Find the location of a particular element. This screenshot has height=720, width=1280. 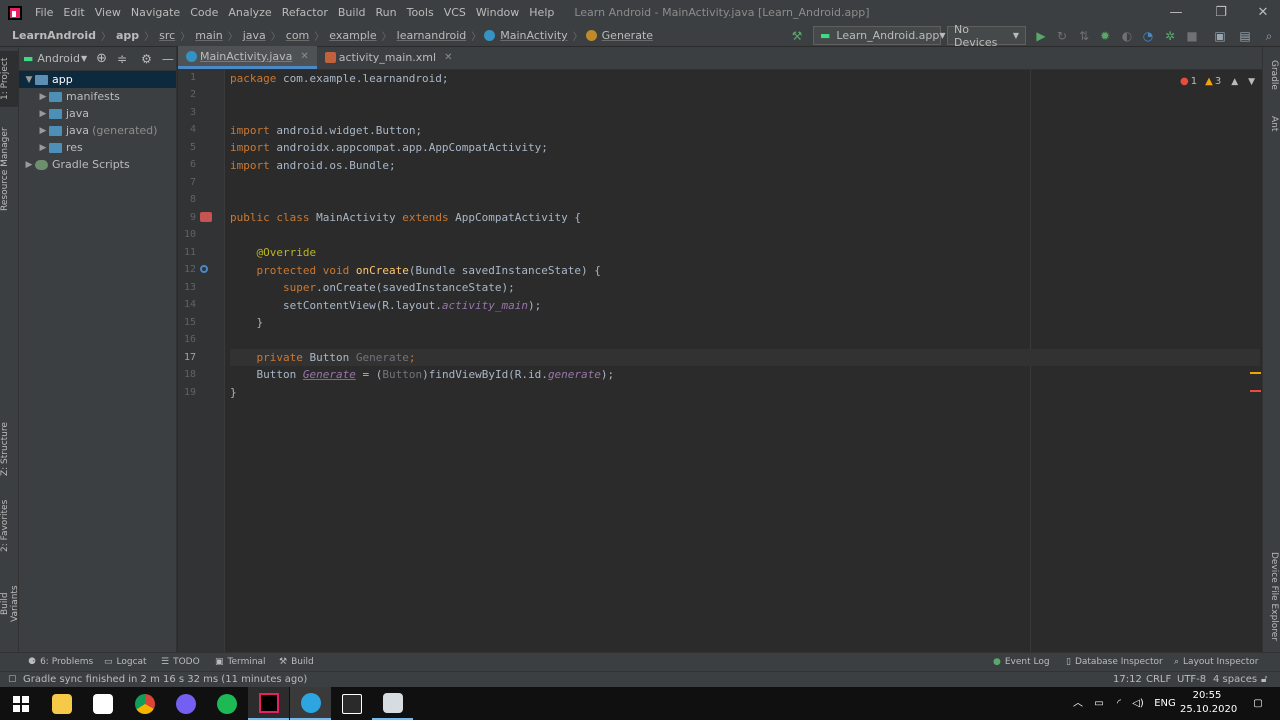

taskbar-viber is located at coordinates (185, 703).